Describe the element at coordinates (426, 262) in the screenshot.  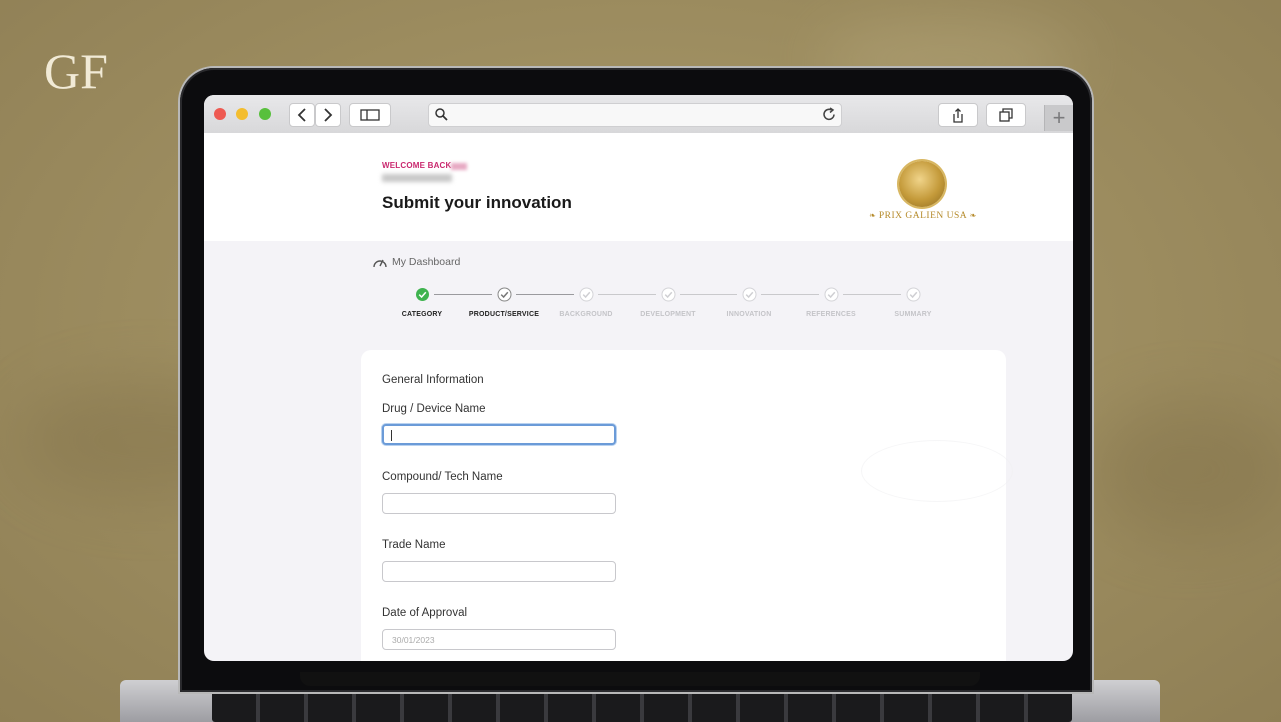
I see `my-dashboard-label: My Dashboard` at that location.